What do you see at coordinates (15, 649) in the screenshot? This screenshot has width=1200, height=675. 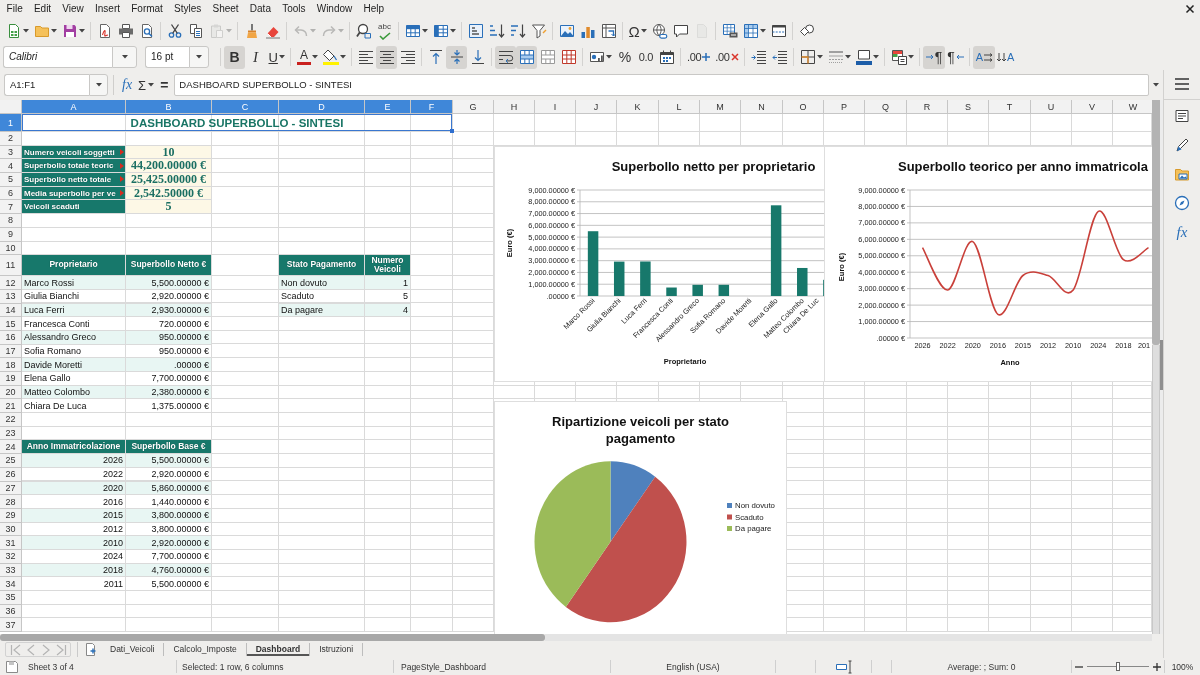 I see `arrow-left-bar-icon` at bounding box center [15, 649].